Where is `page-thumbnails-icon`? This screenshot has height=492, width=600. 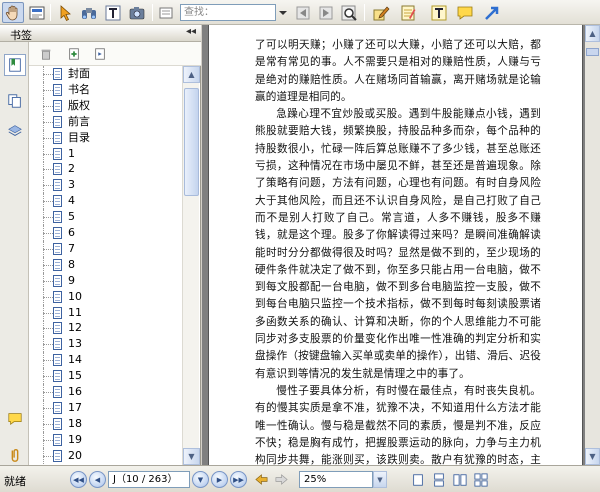
page-thumbnails-icon is located at coordinates (14, 101).